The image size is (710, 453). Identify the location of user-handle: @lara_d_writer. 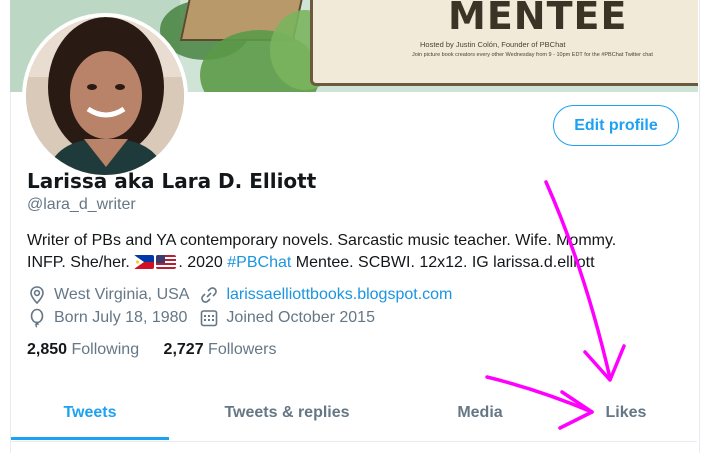
(81, 204).